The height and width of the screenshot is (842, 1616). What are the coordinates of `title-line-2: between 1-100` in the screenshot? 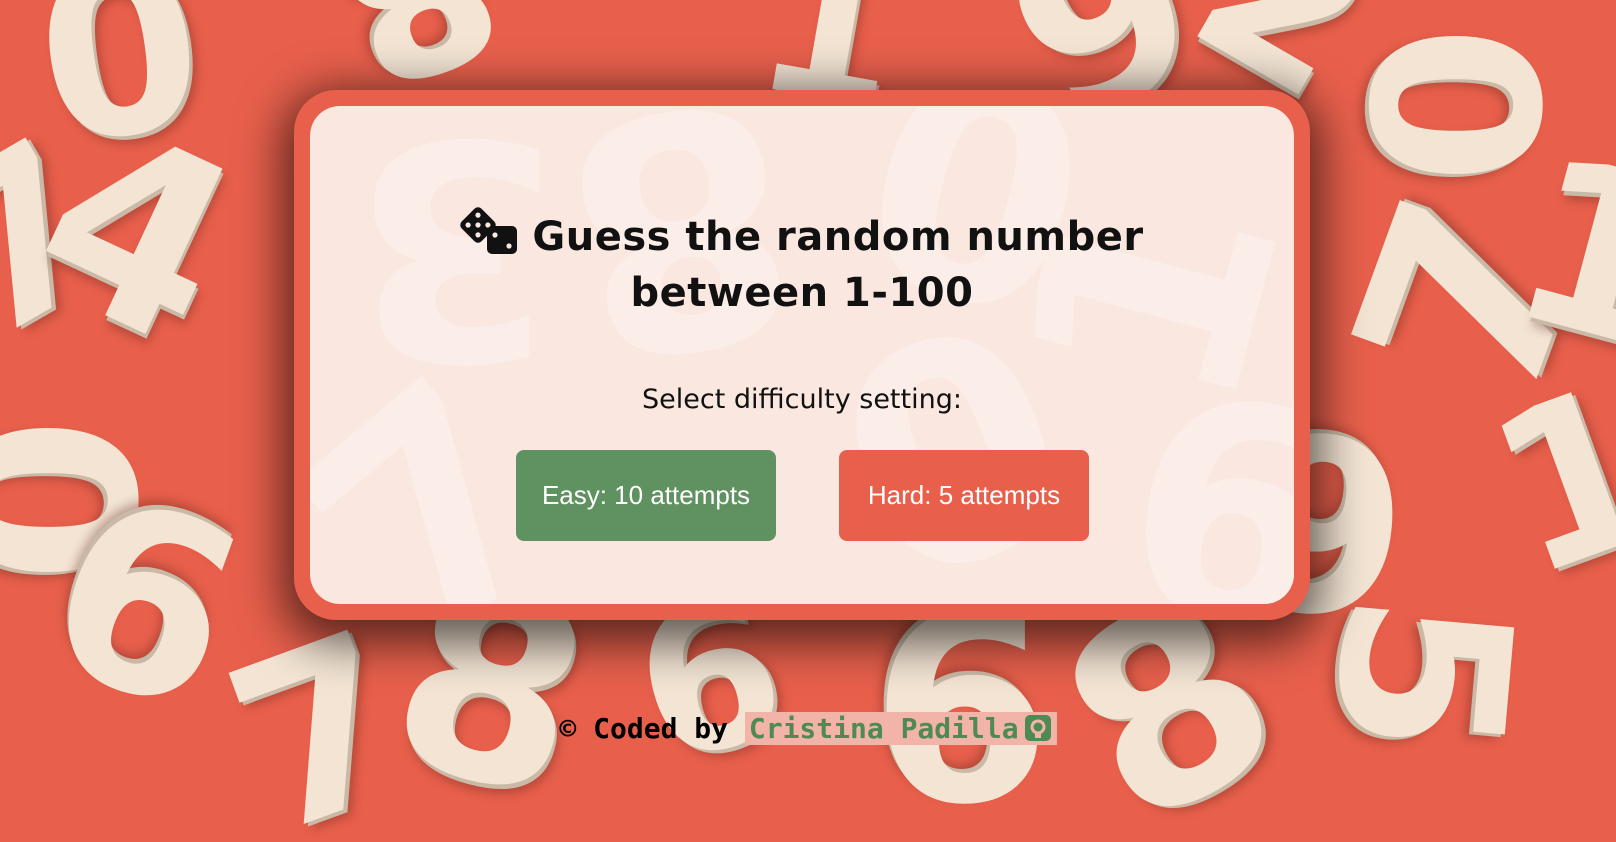 It's located at (802, 293).